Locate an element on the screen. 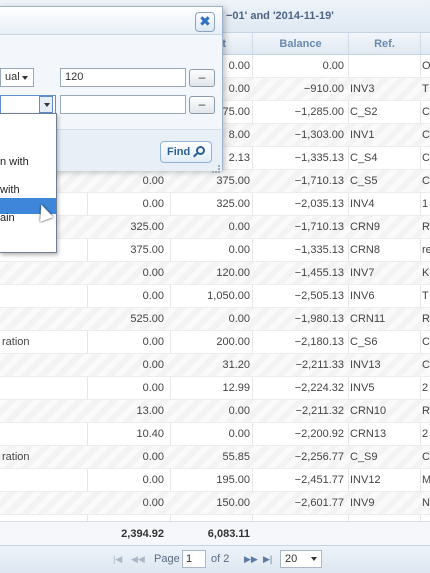 This screenshot has height=573, width=430. page-size-value: 20 is located at coordinates (291, 559).